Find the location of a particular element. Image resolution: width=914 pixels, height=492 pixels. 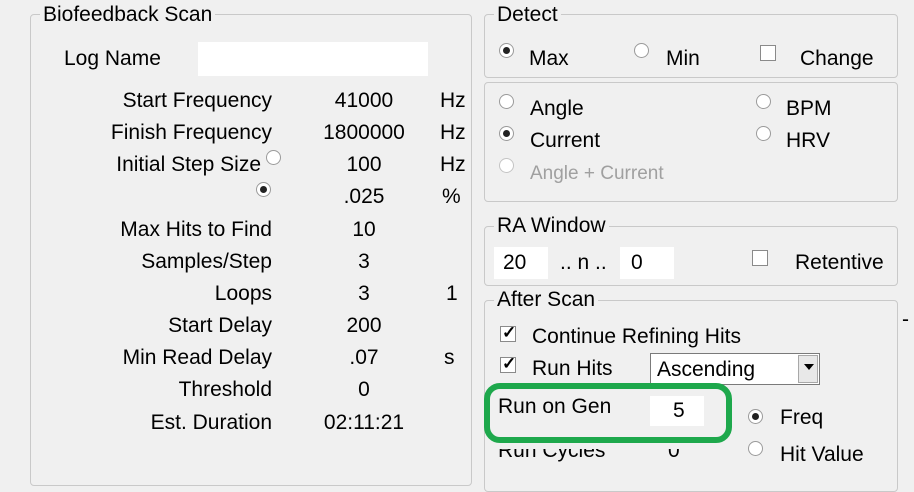

log-name-label: Log Name is located at coordinates (112, 58).